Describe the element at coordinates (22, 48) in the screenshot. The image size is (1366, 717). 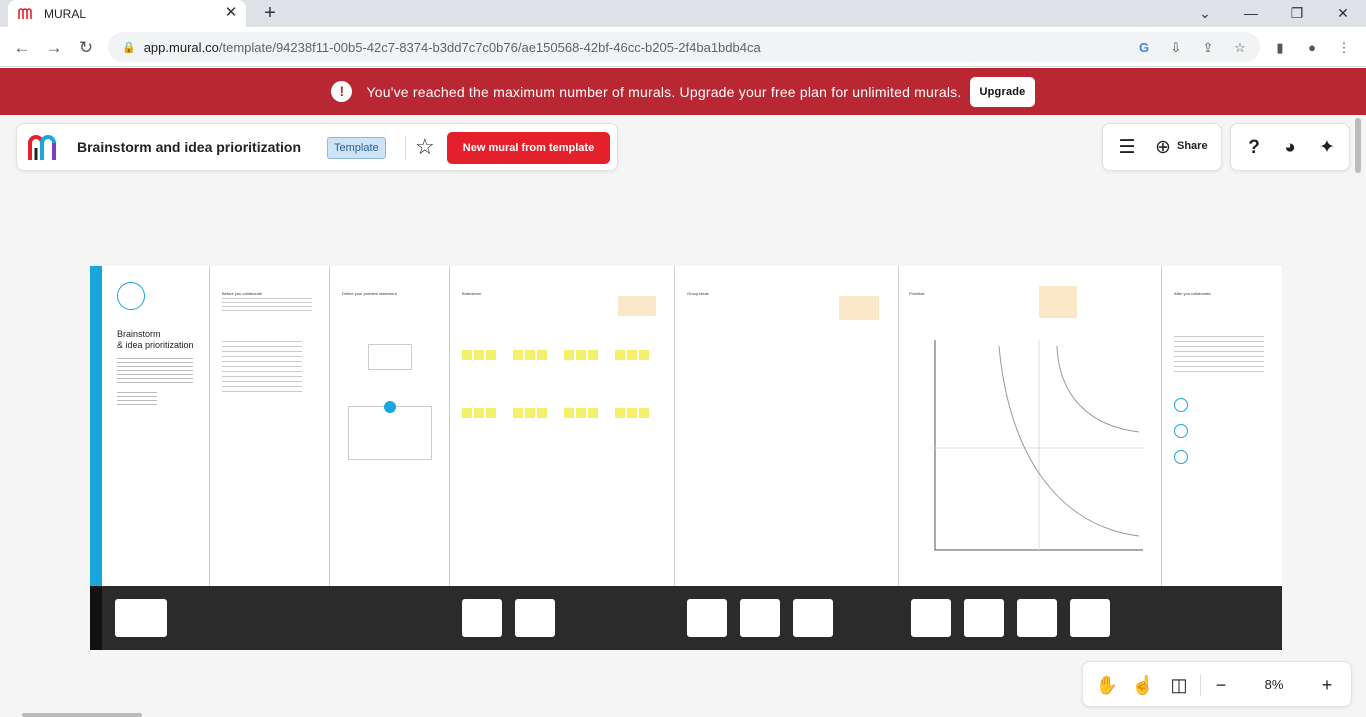
I see `back-icon: ←` at that location.